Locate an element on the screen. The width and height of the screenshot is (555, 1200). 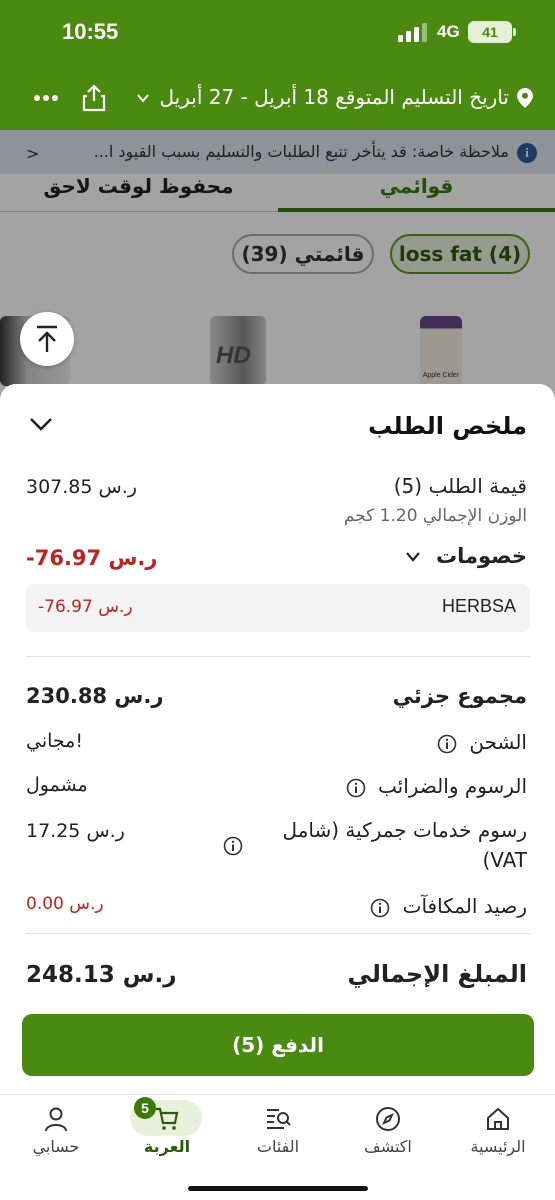
bottom-nav: الرئيسية اكتشف الفئات العربة 5 حسابي is located at coordinates (277, 1147).